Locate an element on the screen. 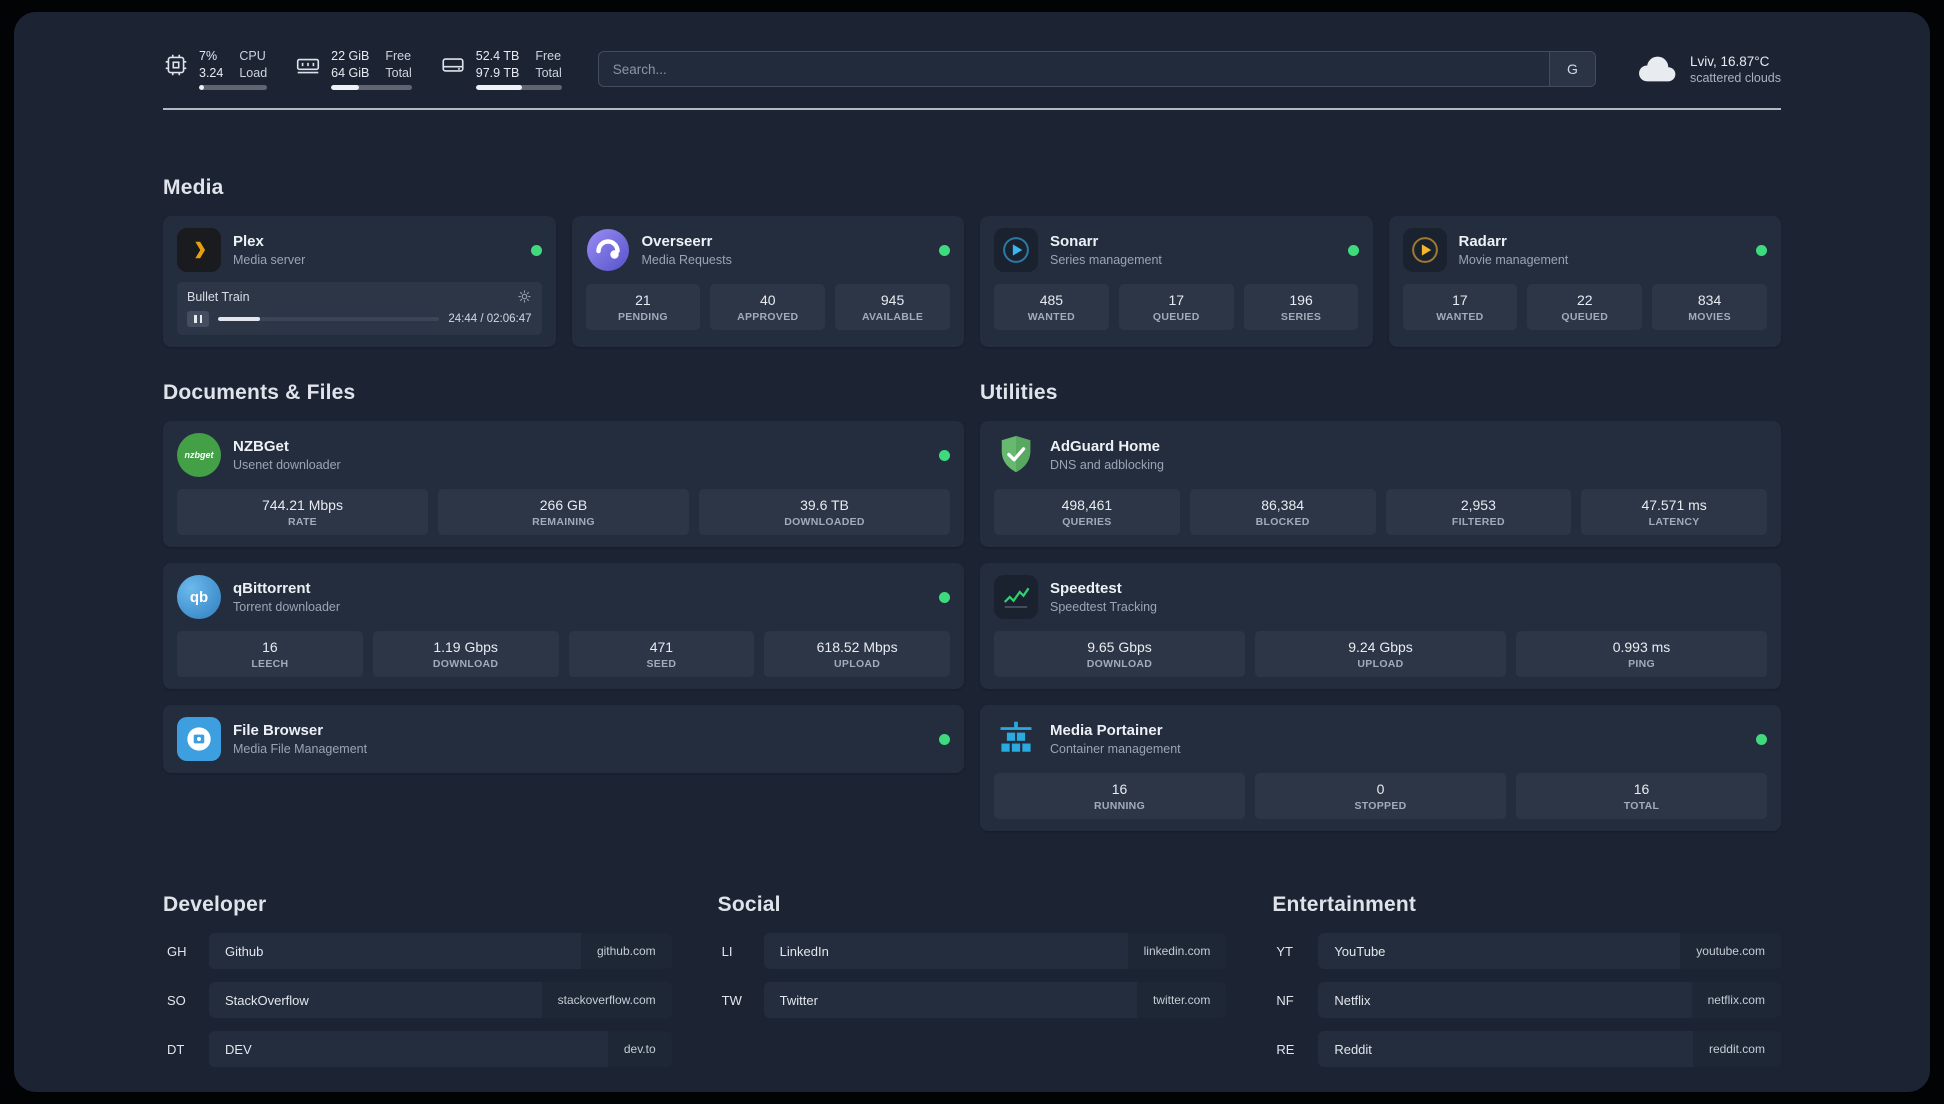 The image size is (1944, 1104). stat-value: 618.52 Mbps is located at coordinates (857, 647).